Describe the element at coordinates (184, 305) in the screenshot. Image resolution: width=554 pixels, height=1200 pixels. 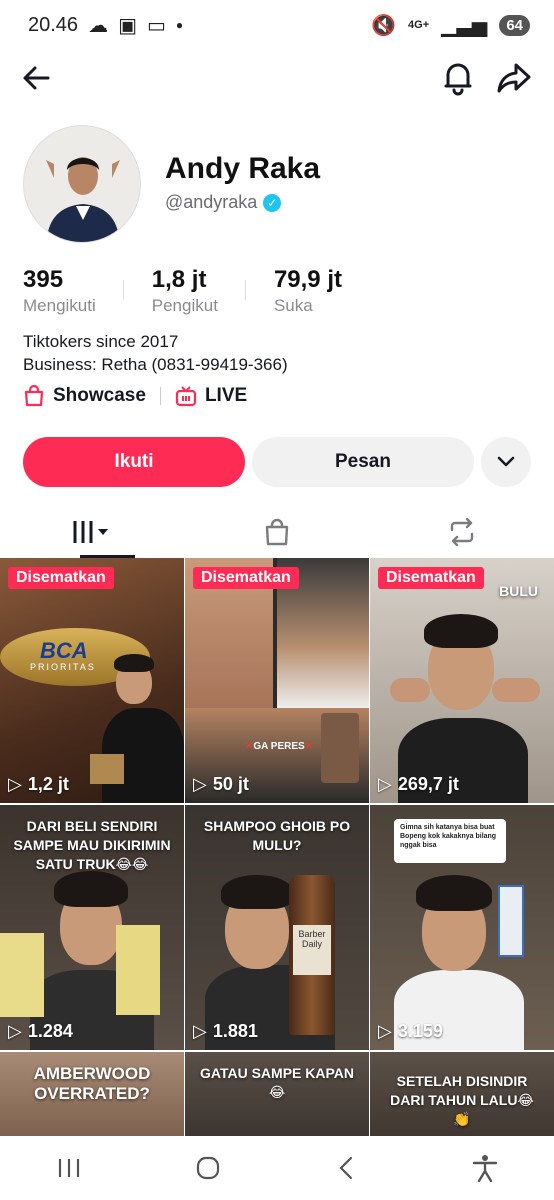
I see `stat-followers-label: Pengikut` at that location.